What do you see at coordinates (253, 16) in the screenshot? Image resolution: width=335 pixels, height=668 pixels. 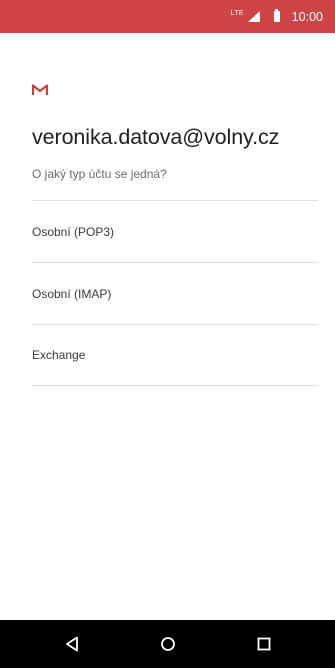 I see `signal-icon` at bounding box center [253, 16].